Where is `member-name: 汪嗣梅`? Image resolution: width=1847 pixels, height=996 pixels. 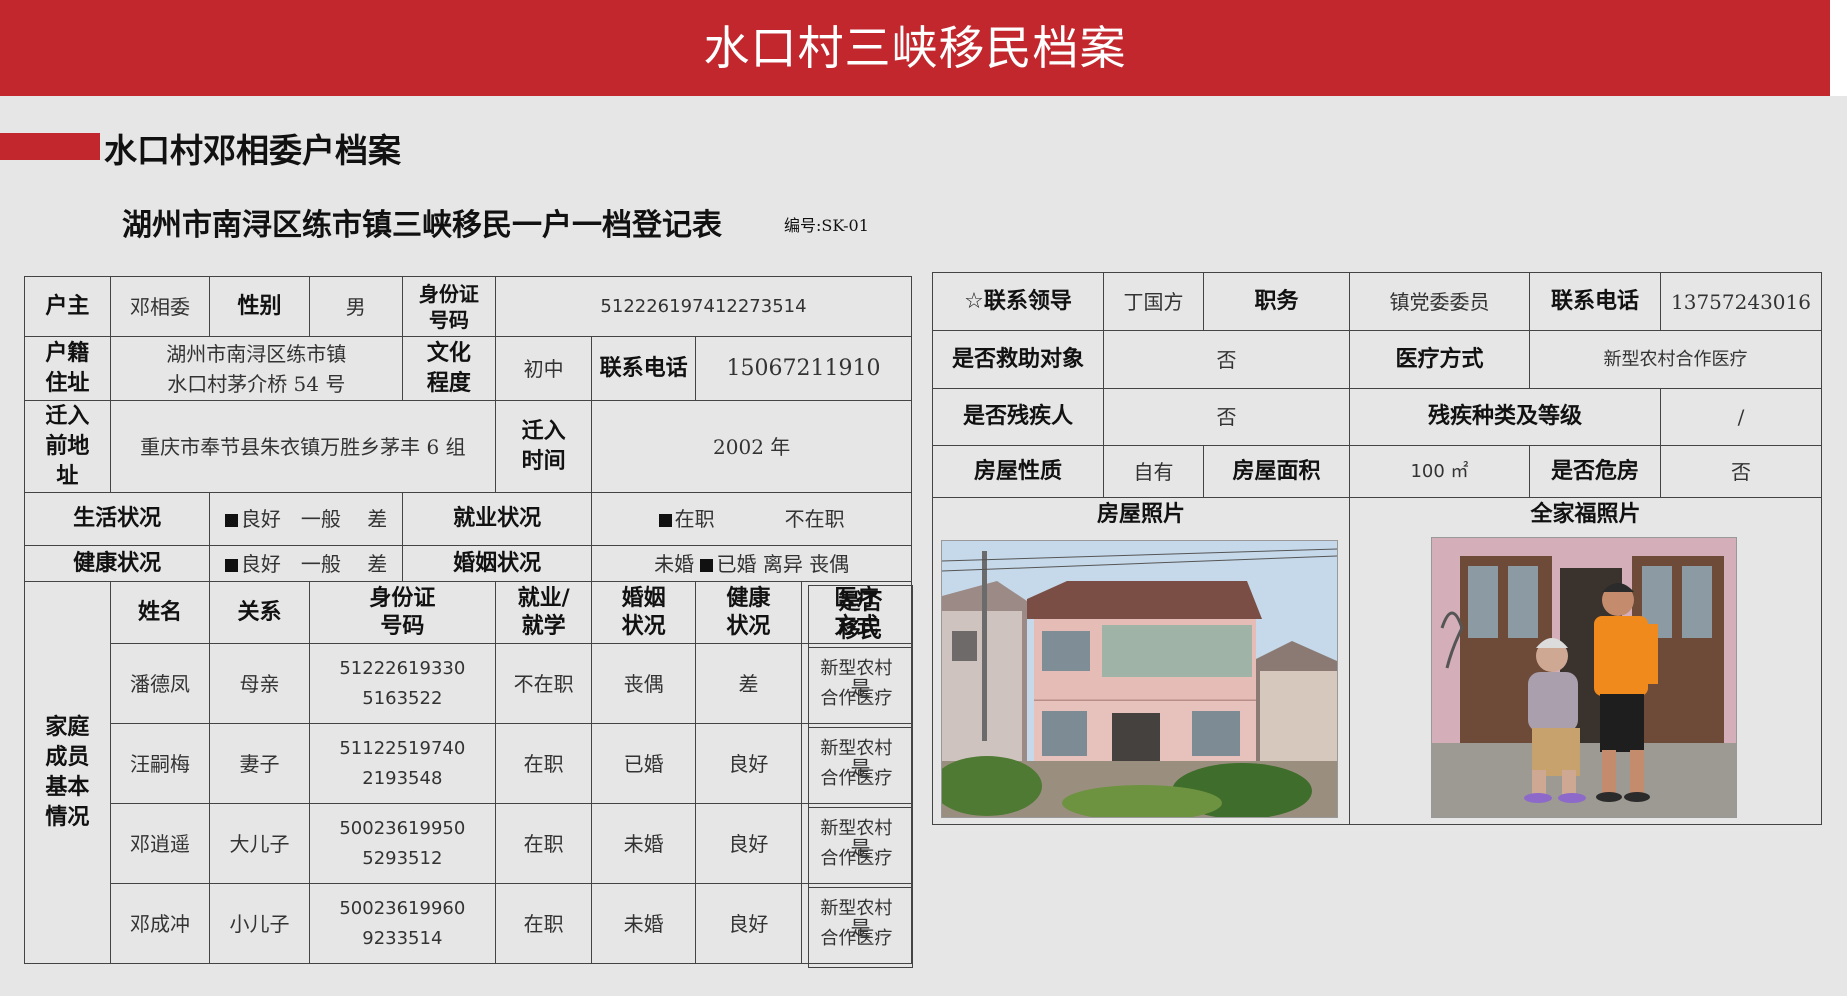
member-name: 汪嗣梅 is located at coordinates (160, 763).